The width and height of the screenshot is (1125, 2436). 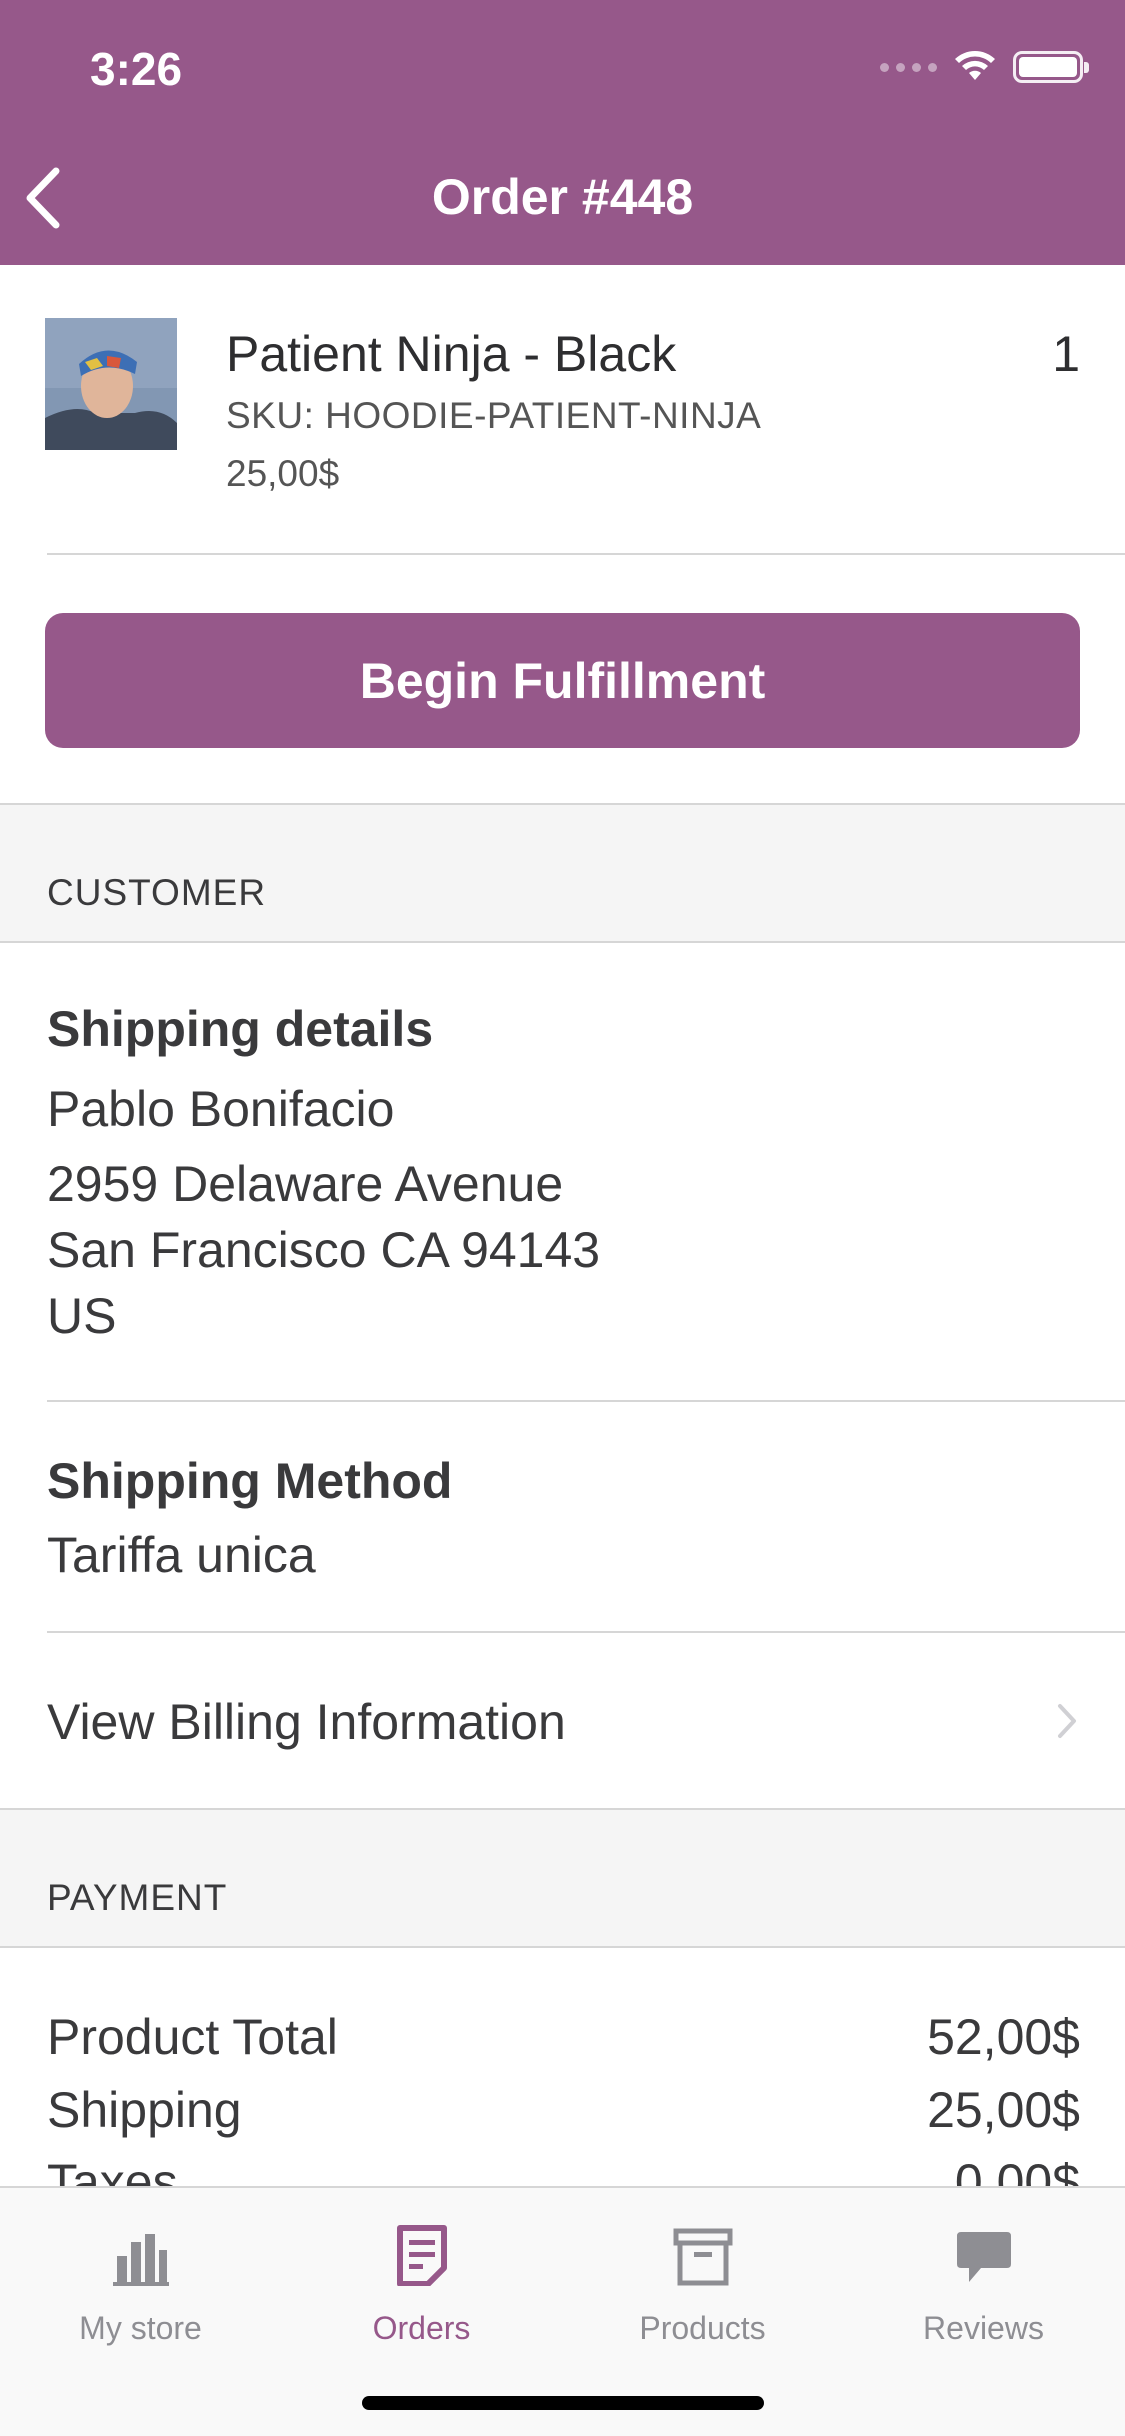 What do you see at coordinates (563, 2403) in the screenshot?
I see `home-indicator` at bounding box center [563, 2403].